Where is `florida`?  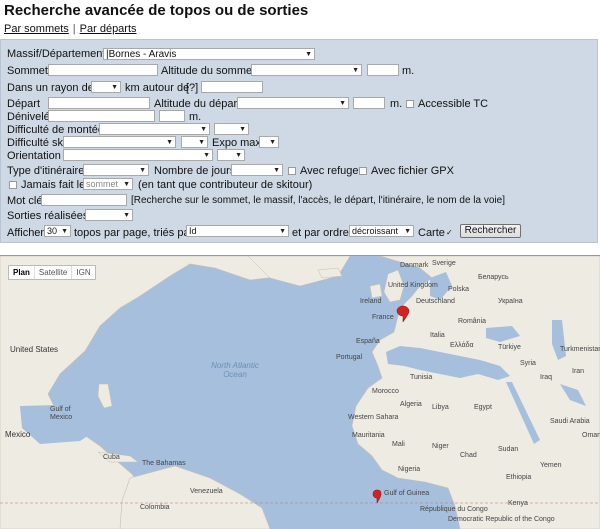
florida is located at coordinates (105, 396).